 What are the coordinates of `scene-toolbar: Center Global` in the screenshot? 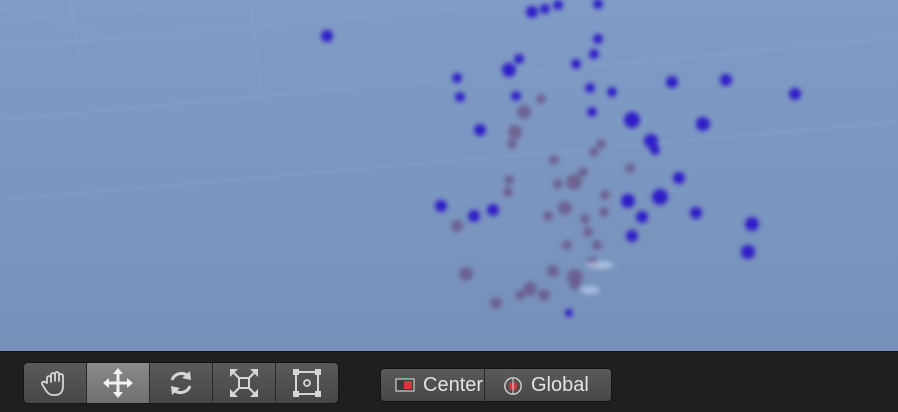 It's located at (449, 381).